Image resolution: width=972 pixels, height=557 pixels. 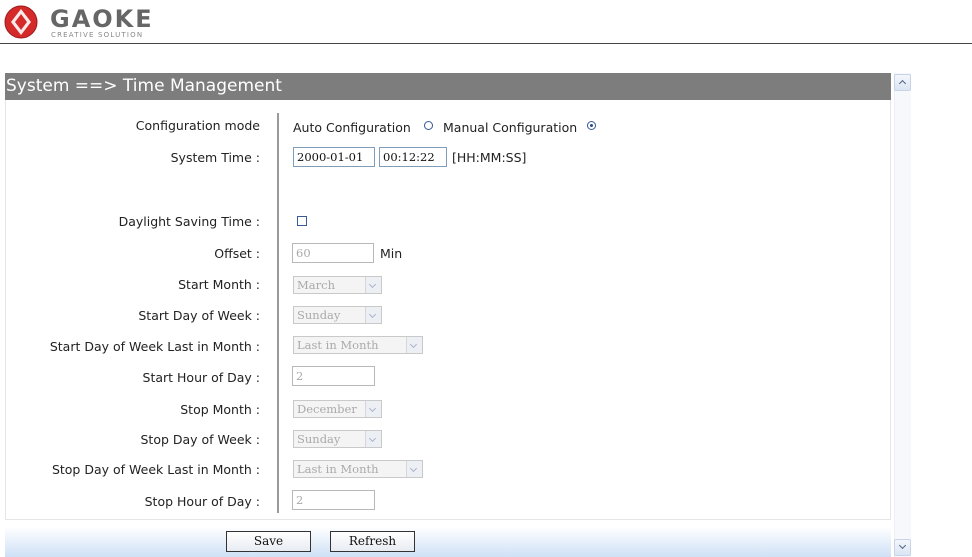 What do you see at coordinates (489, 157) in the screenshot?
I see `time-format-hint: [HH:MM:SS]` at bounding box center [489, 157].